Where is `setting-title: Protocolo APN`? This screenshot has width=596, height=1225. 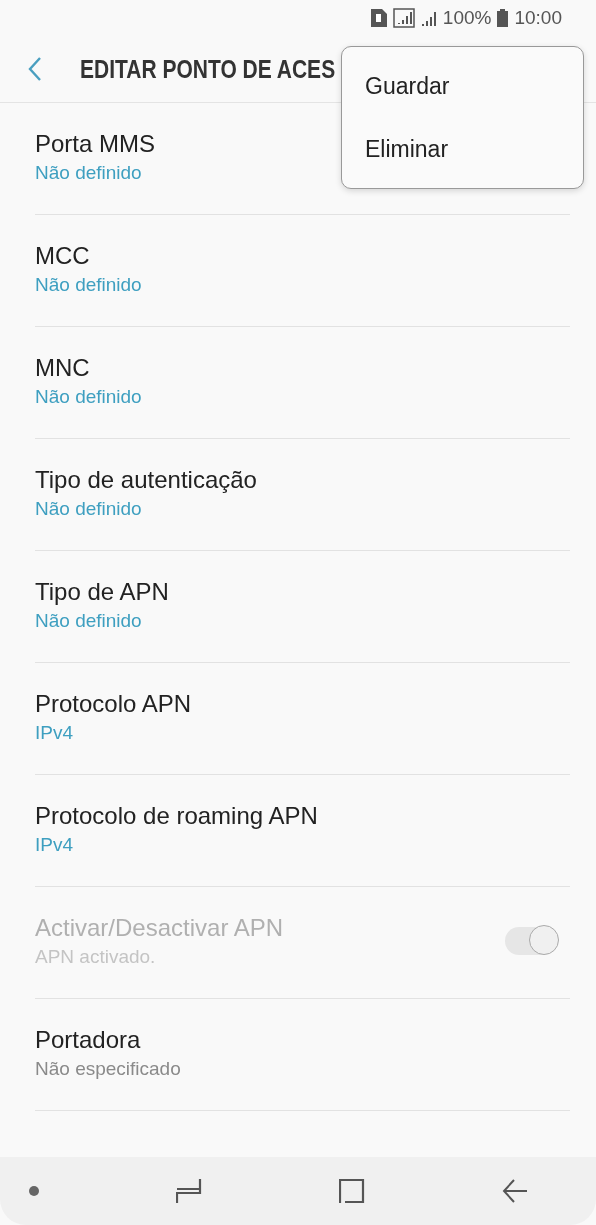
setting-title: Protocolo APN is located at coordinates (113, 703).